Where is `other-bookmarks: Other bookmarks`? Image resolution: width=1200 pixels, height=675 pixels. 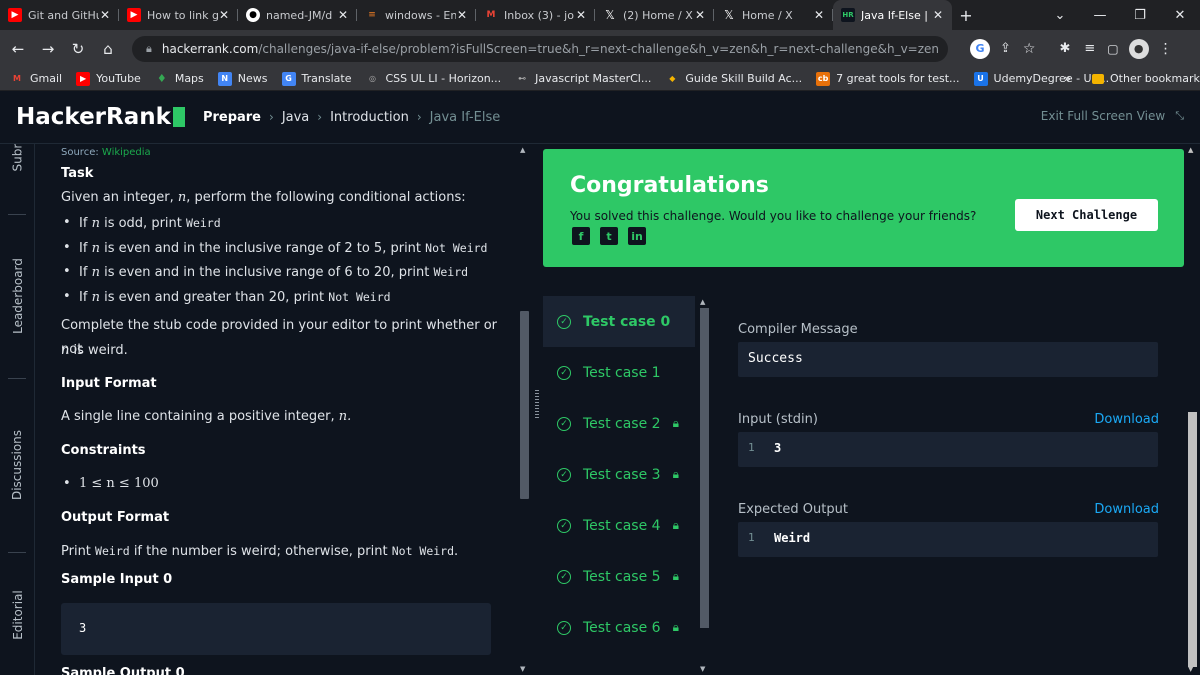
other-bookmarks: Other bookmarks is located at coordinates (1146, 78).